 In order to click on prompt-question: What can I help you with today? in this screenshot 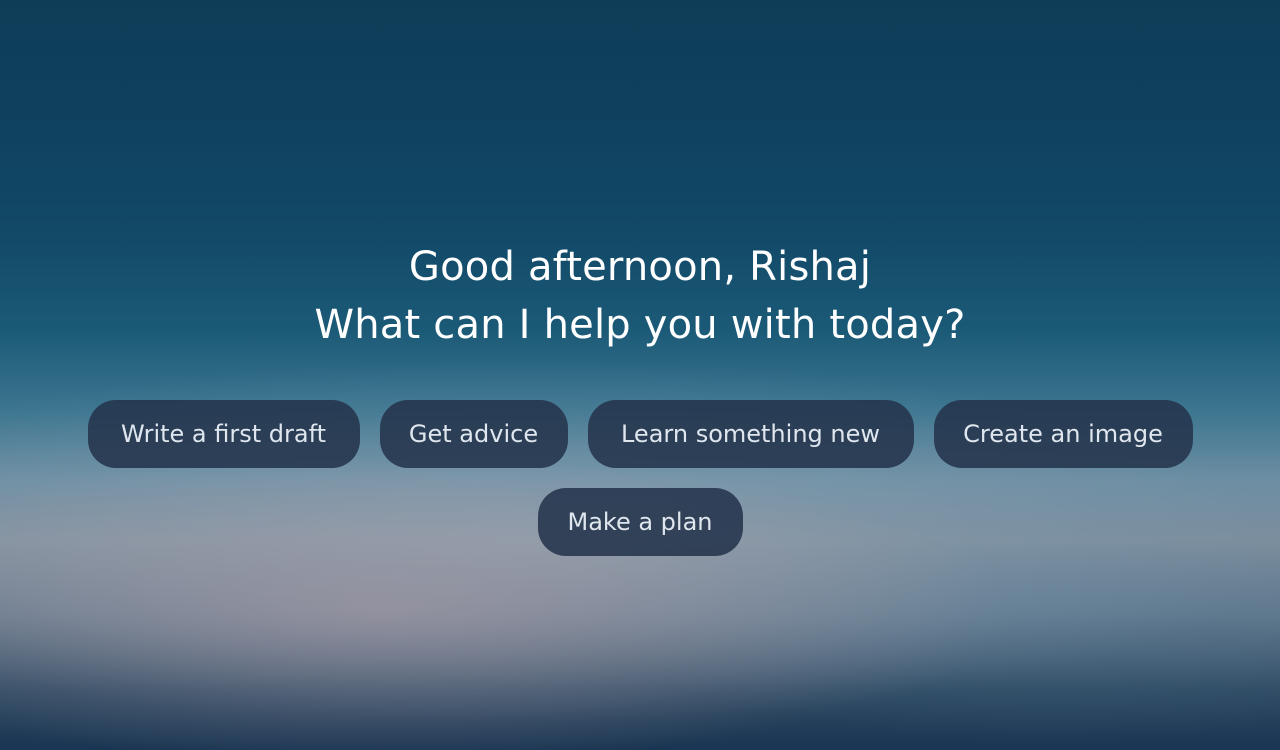, I will do `click(640, 325)`.